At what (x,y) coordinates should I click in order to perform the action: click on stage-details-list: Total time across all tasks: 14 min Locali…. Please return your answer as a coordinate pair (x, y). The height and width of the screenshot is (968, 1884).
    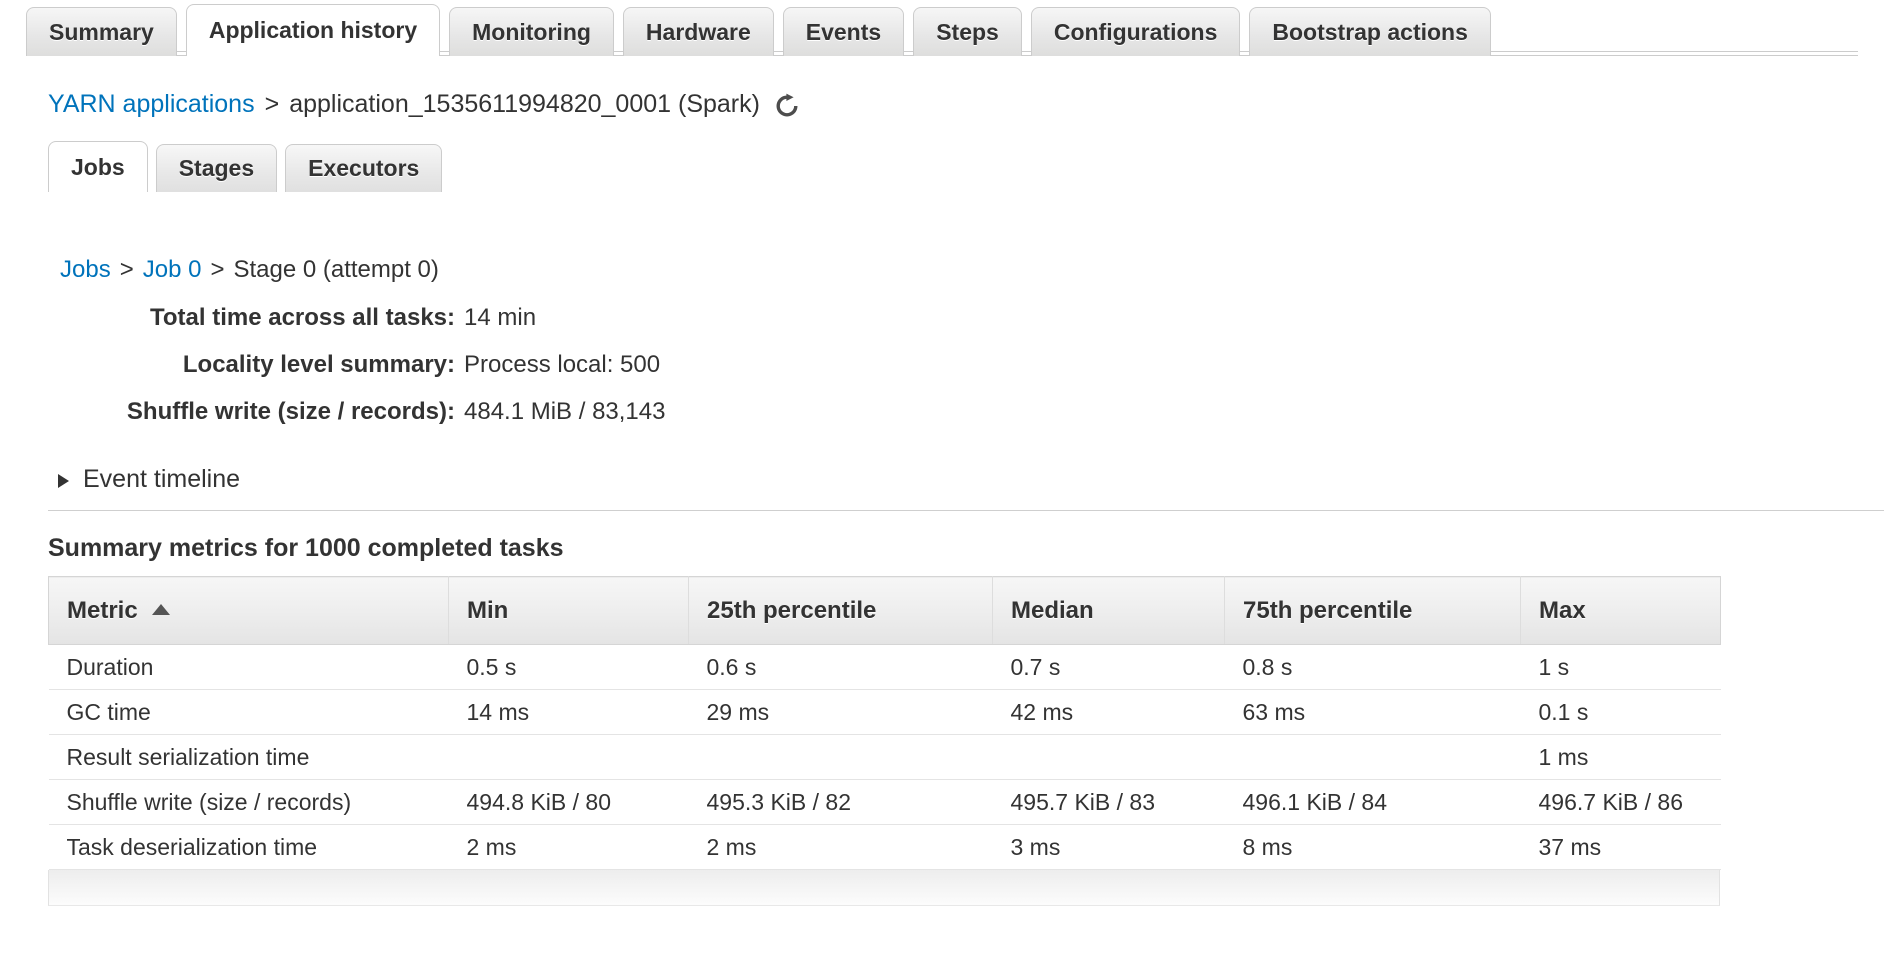
    Looking at the image, I should click on (450, 374).